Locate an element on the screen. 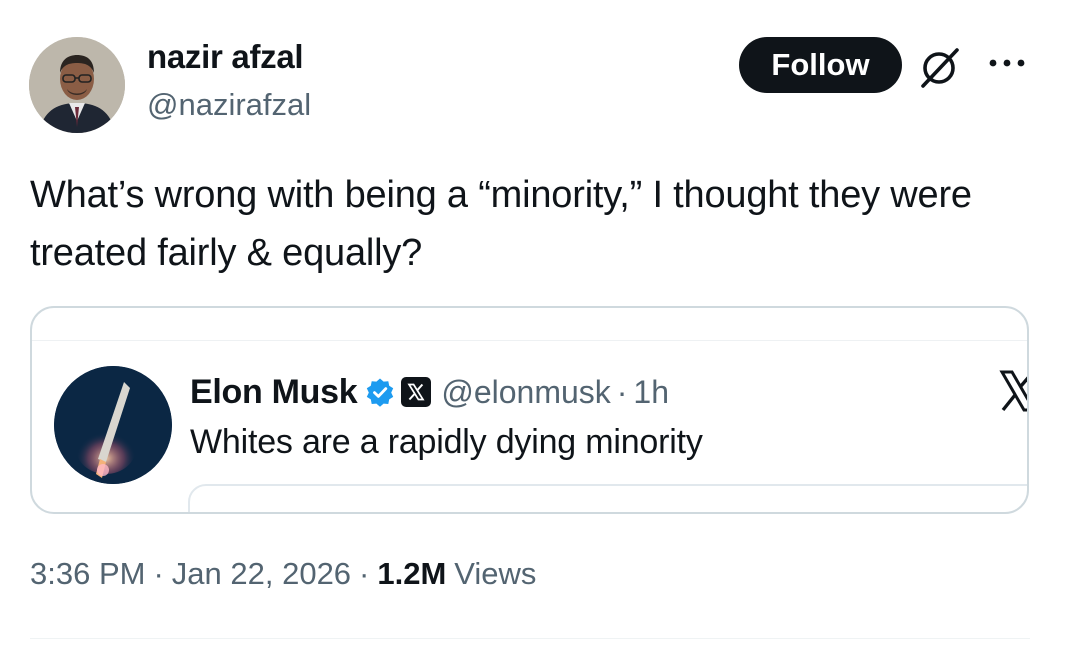 The width and height of the screenshot is (1070, 650). divider is located at coordinates (530, 638).